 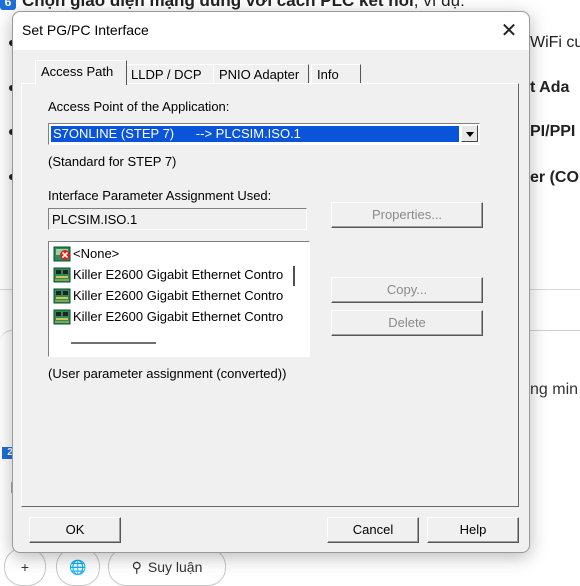 I want to click on title-bar: Set PG/PC Interface ✕, so click(x=271, y=31).